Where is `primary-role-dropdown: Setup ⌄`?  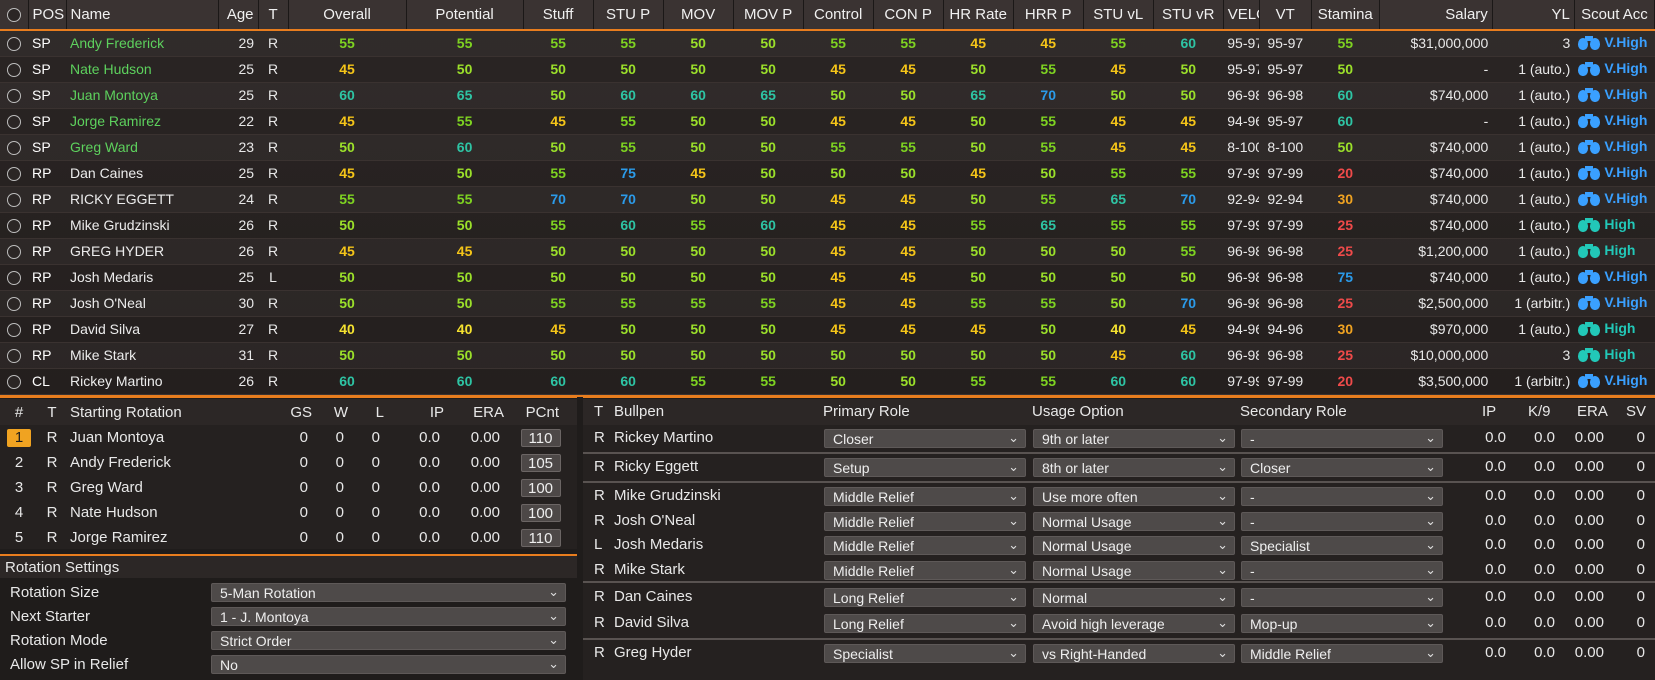
primary-role-dropdown: Setup ⌄ is located at coordinates (925, 467).